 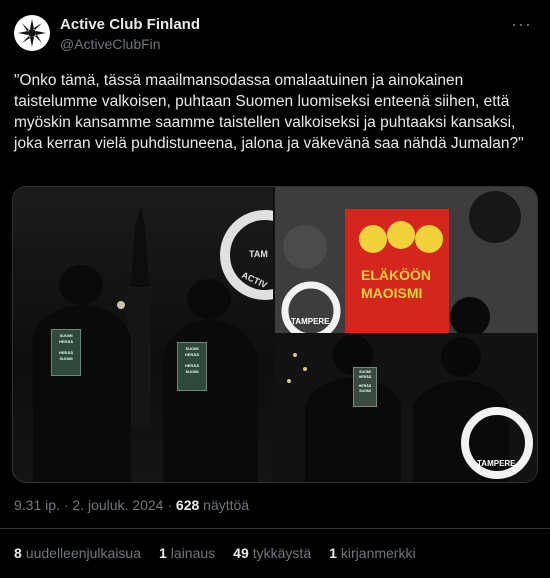 I want to click on views-label: näyttöä, so click(x=226, y=505).